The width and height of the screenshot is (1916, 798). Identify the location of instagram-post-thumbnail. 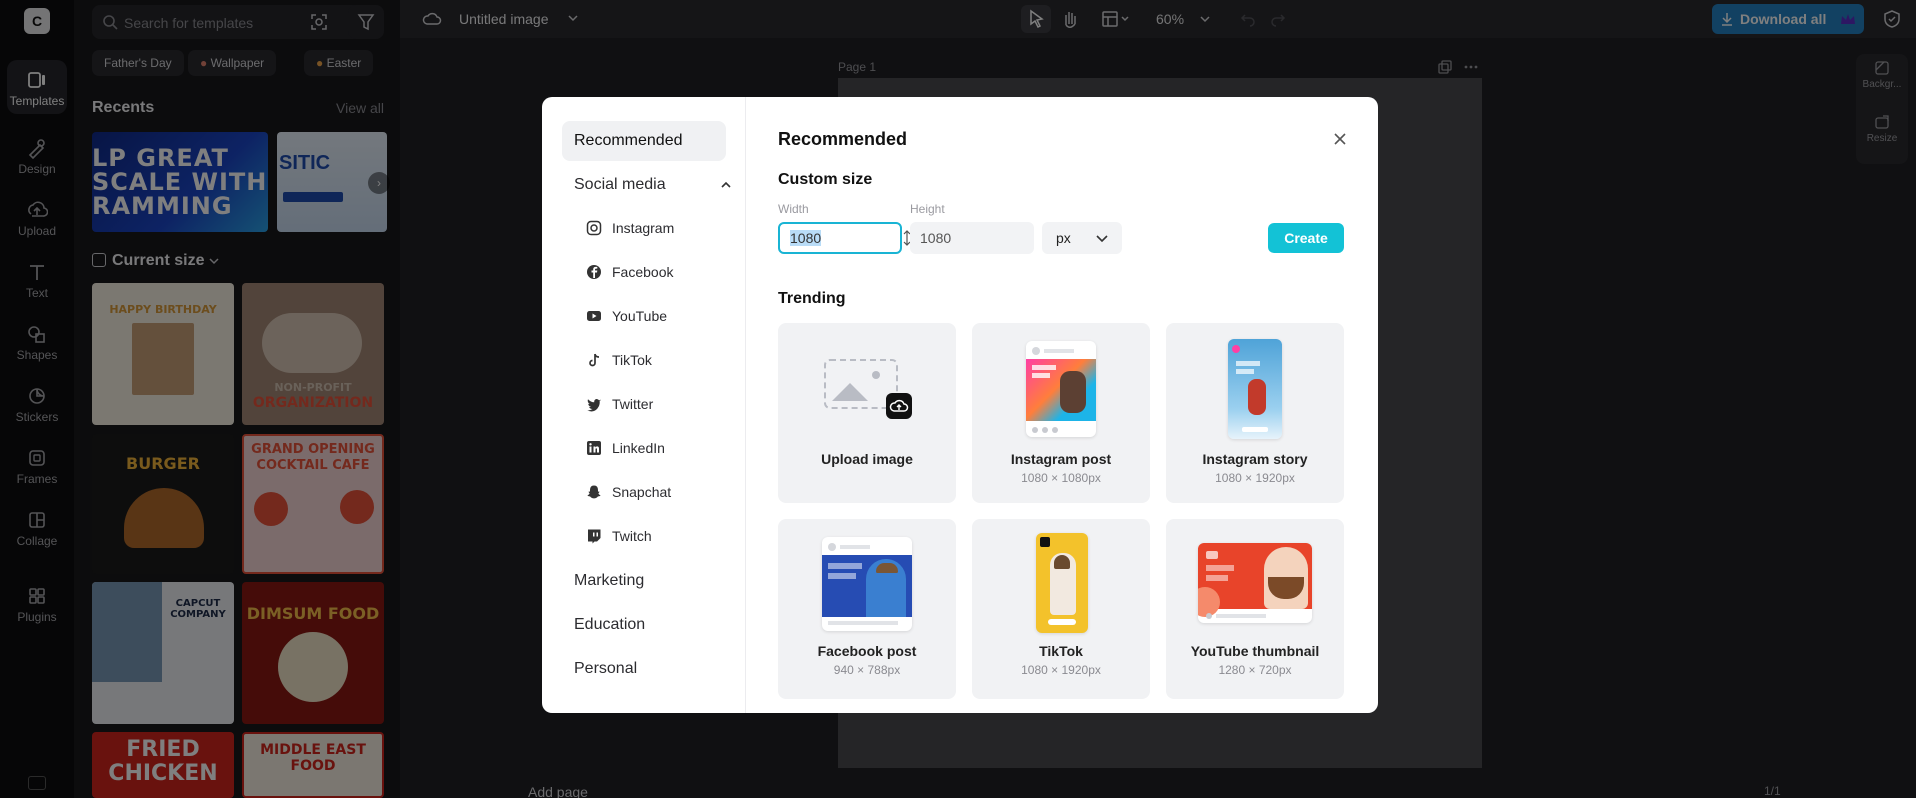
(1061, 389).